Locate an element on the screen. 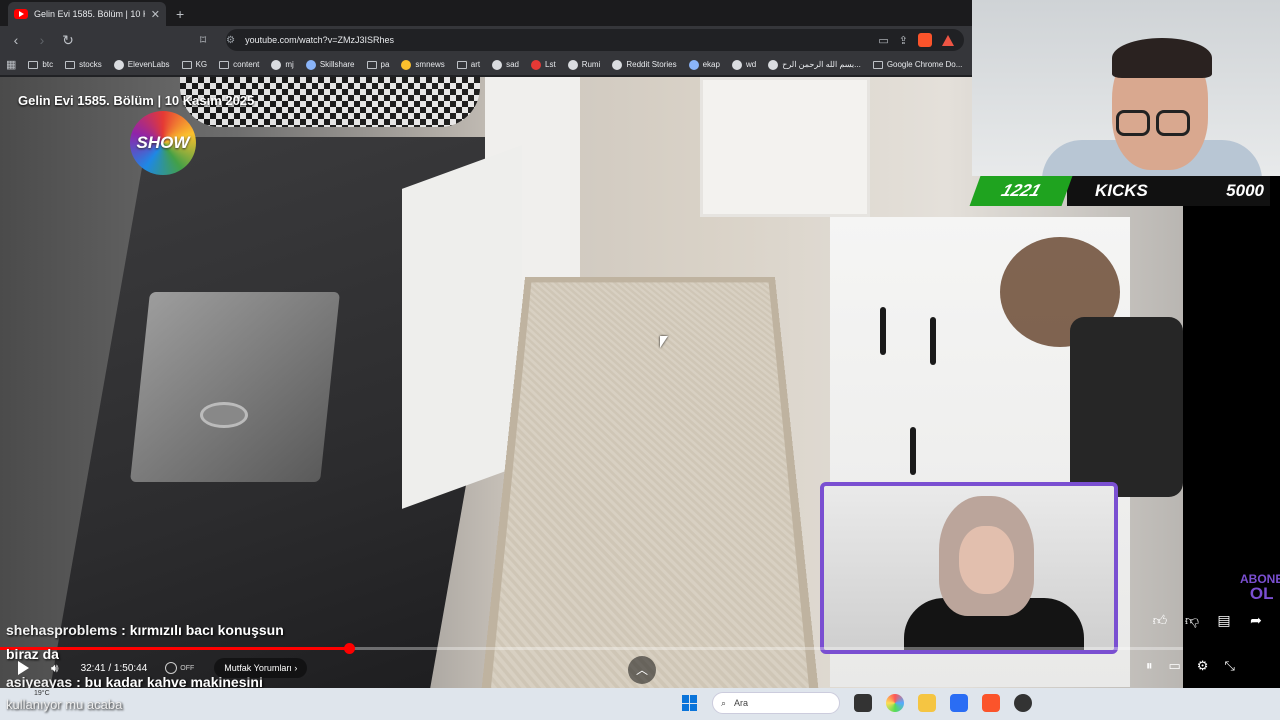  back-icon: ‹ is located at coordinates (16, 40).